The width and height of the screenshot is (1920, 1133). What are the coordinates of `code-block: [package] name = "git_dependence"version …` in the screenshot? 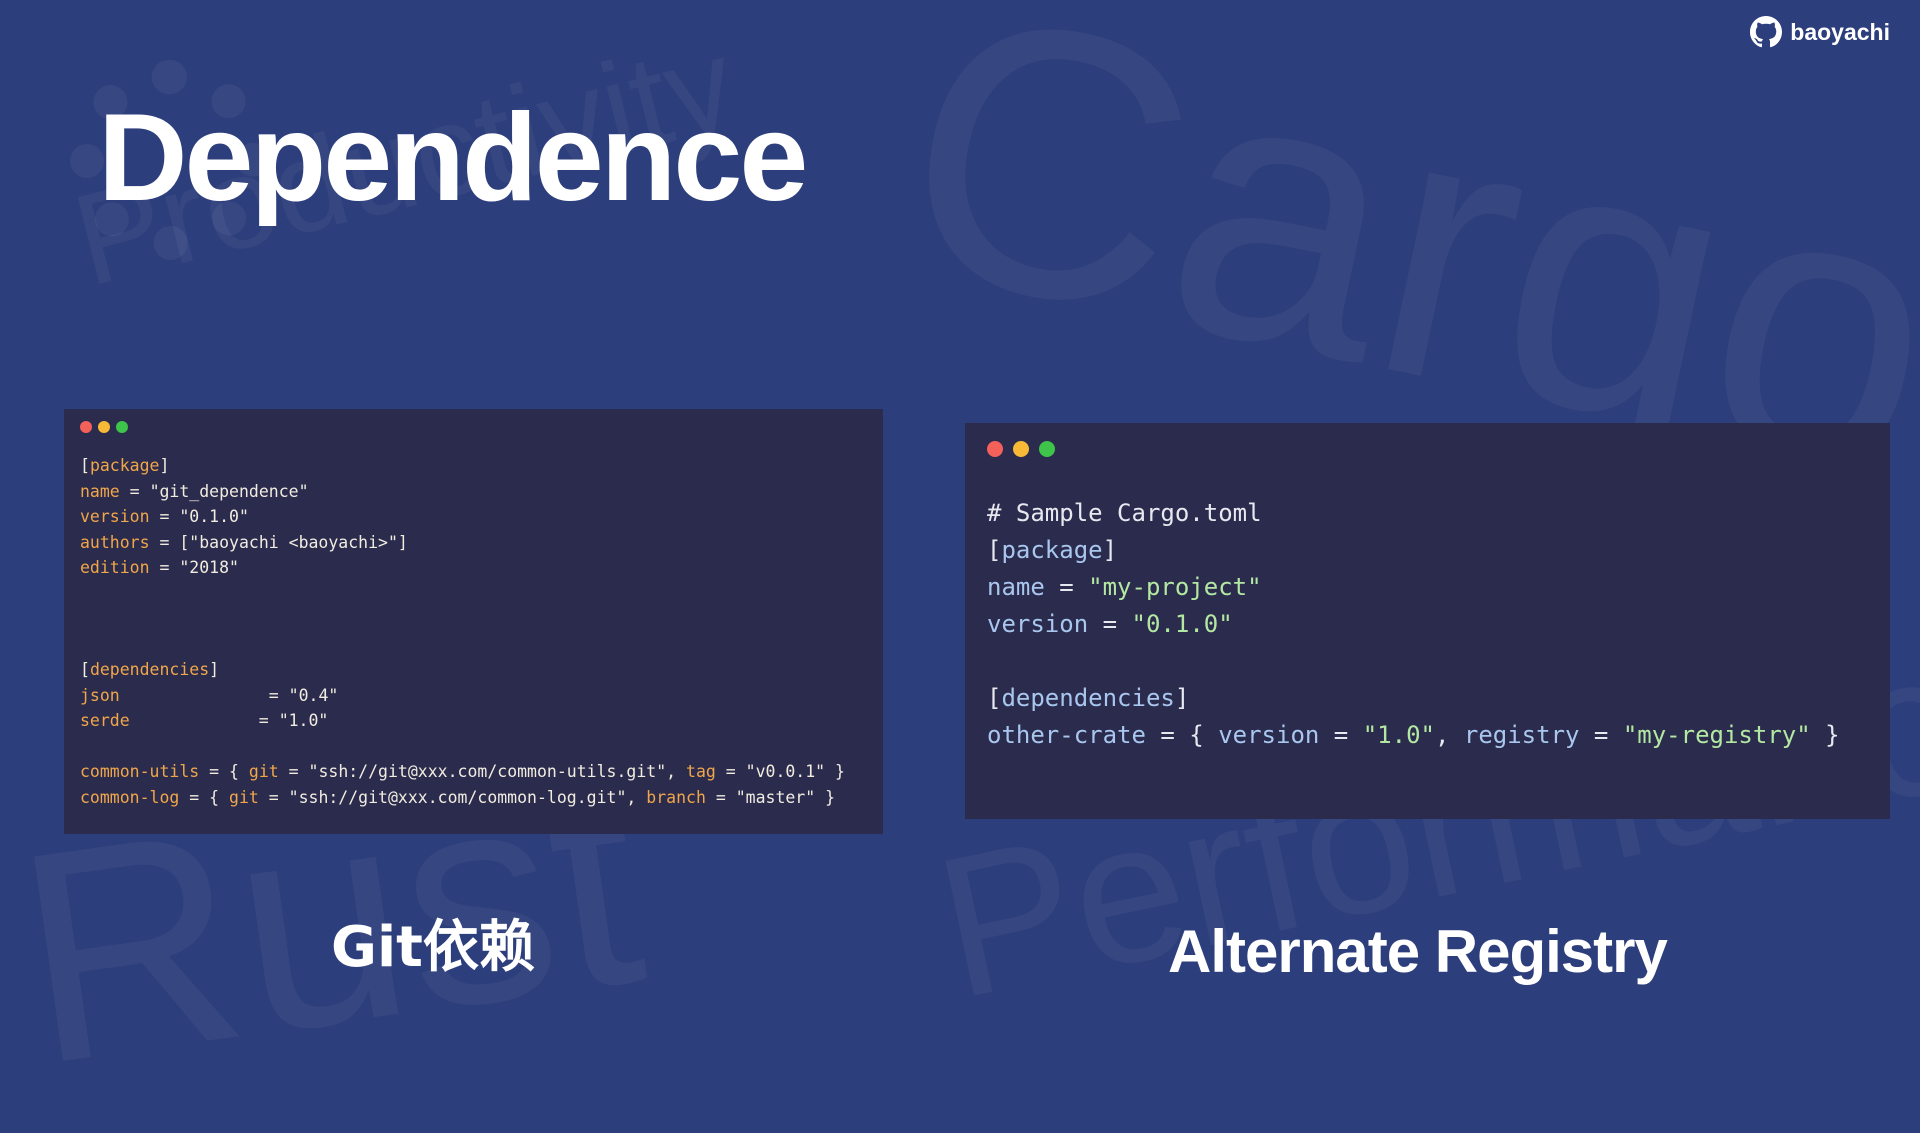 It's located at (473, 631).